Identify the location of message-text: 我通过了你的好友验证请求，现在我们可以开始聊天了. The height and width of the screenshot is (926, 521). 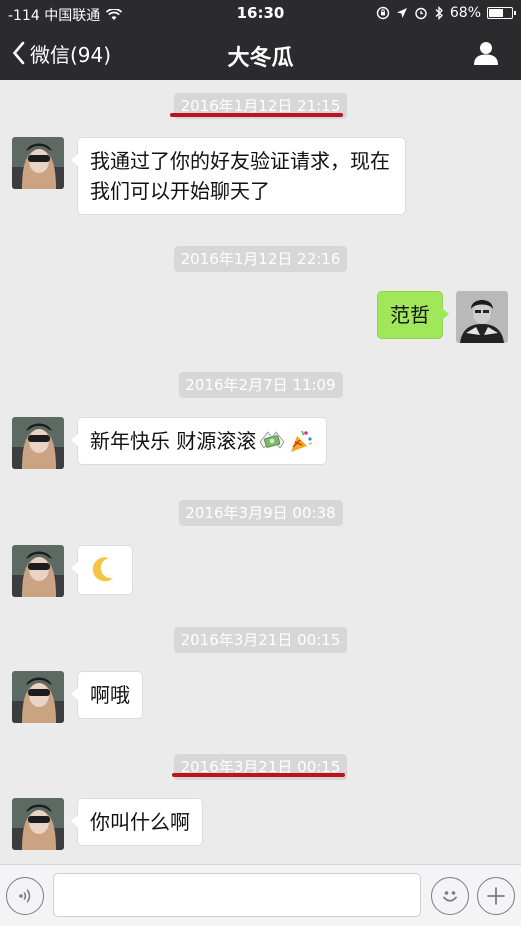
(240, 176).